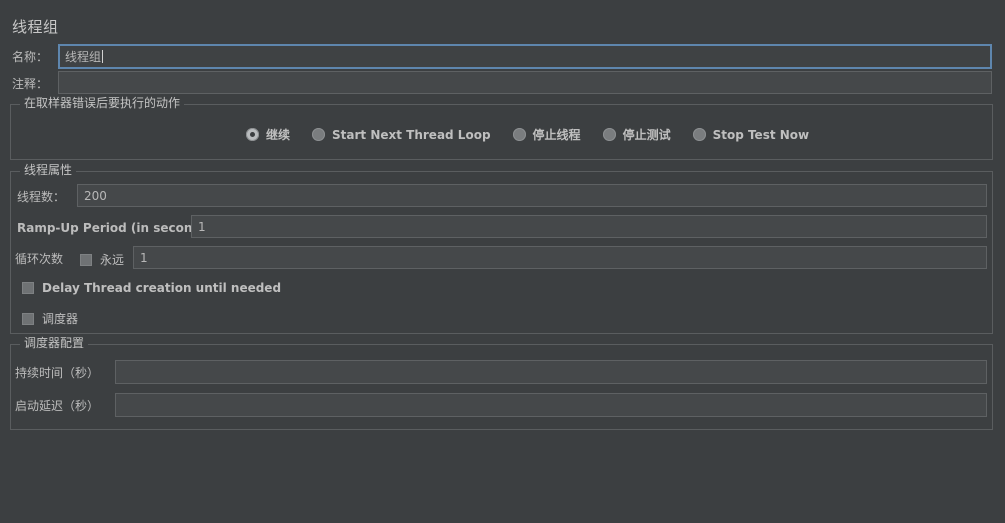 The image size is (1005, 523). I want to click on radio-option-label: Start Next Thread Loop, so click(411, 134).